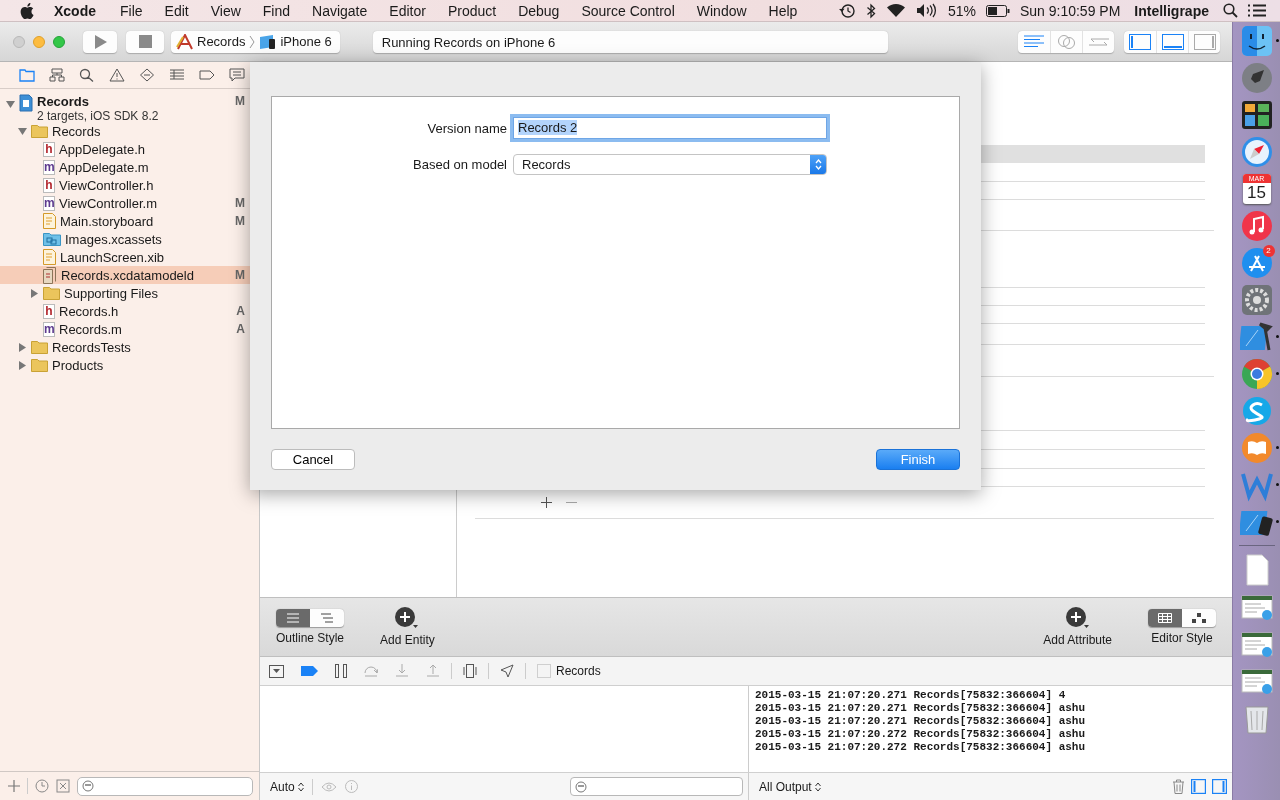 The width and height of the screenshot is (1280, 800). What do you see at coordinates (57, 75) in the screenshot?
I see `hierarchy-icon` at bounding box center [57, 75].